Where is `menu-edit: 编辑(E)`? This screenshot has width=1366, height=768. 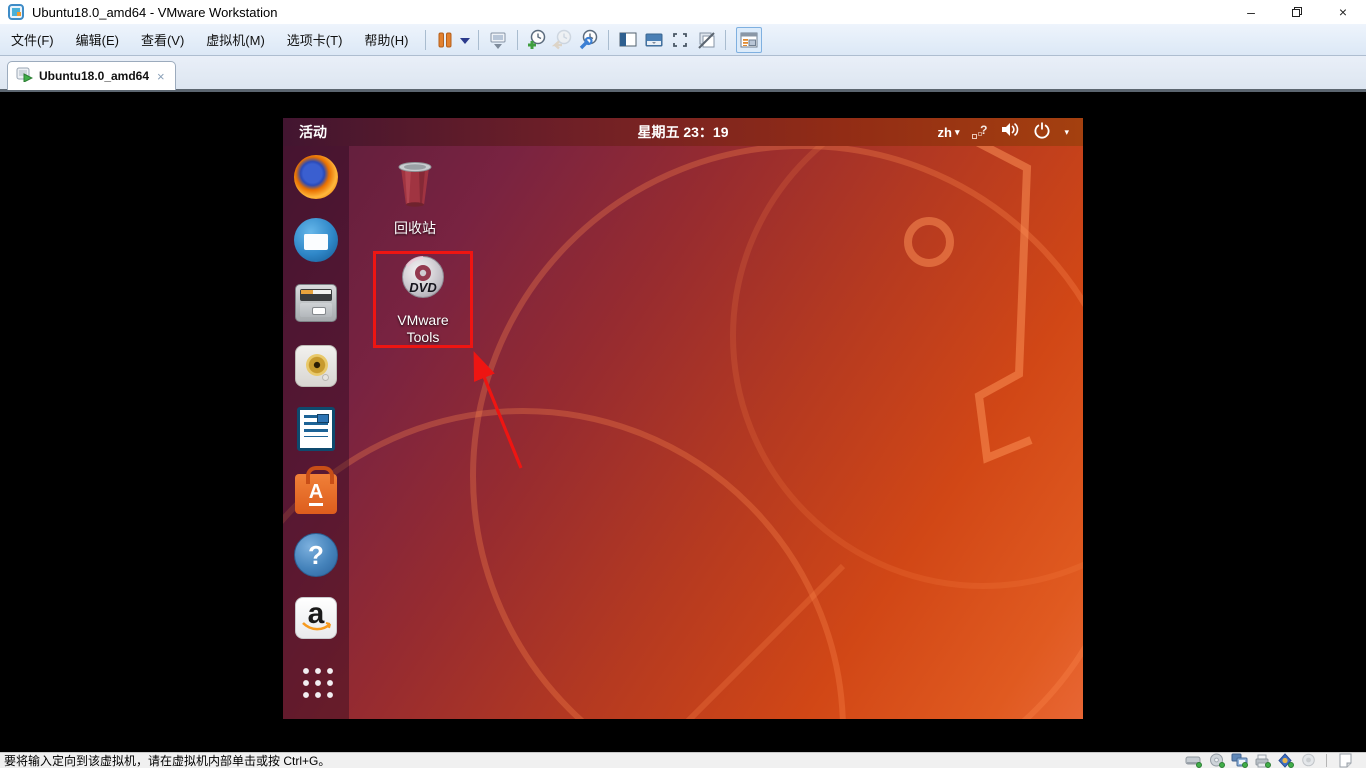 menu-edit: 编辑(E) is located at coordinates (97, 39).